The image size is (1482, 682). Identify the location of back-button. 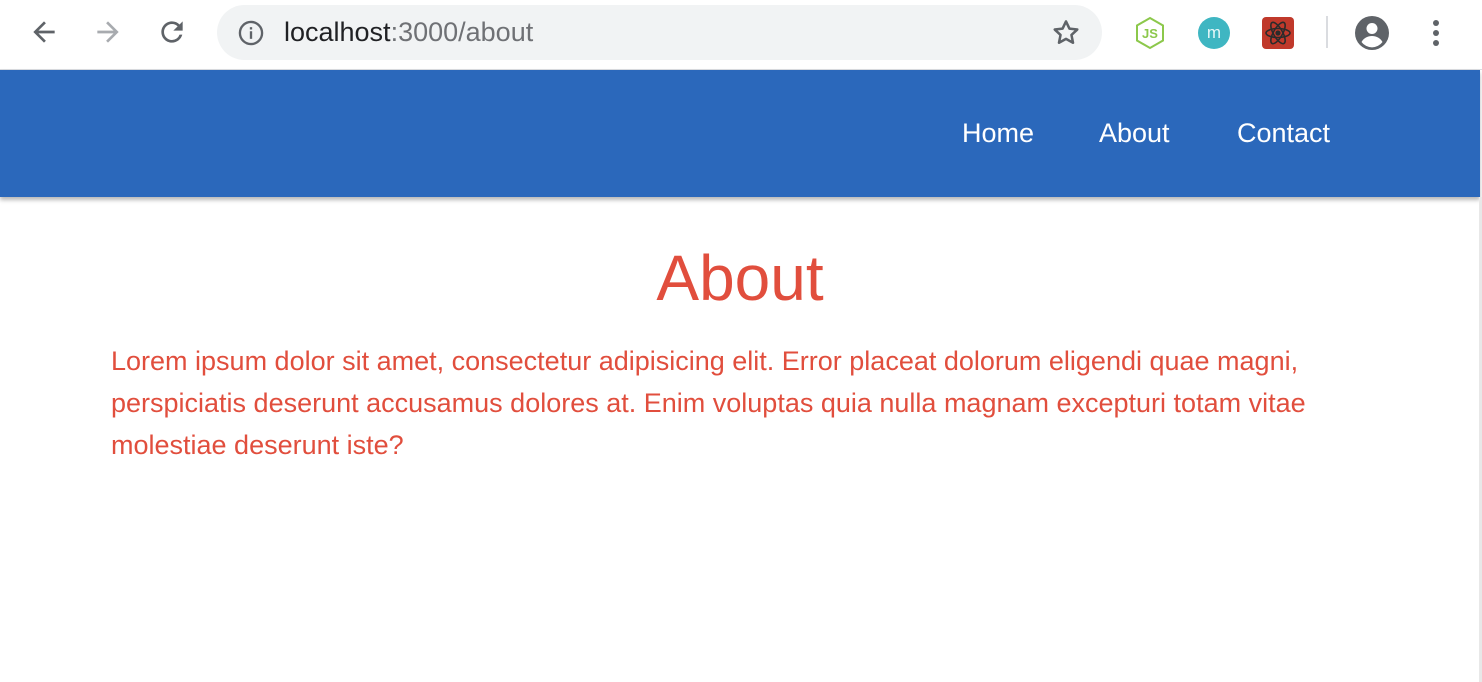
(44, 32).